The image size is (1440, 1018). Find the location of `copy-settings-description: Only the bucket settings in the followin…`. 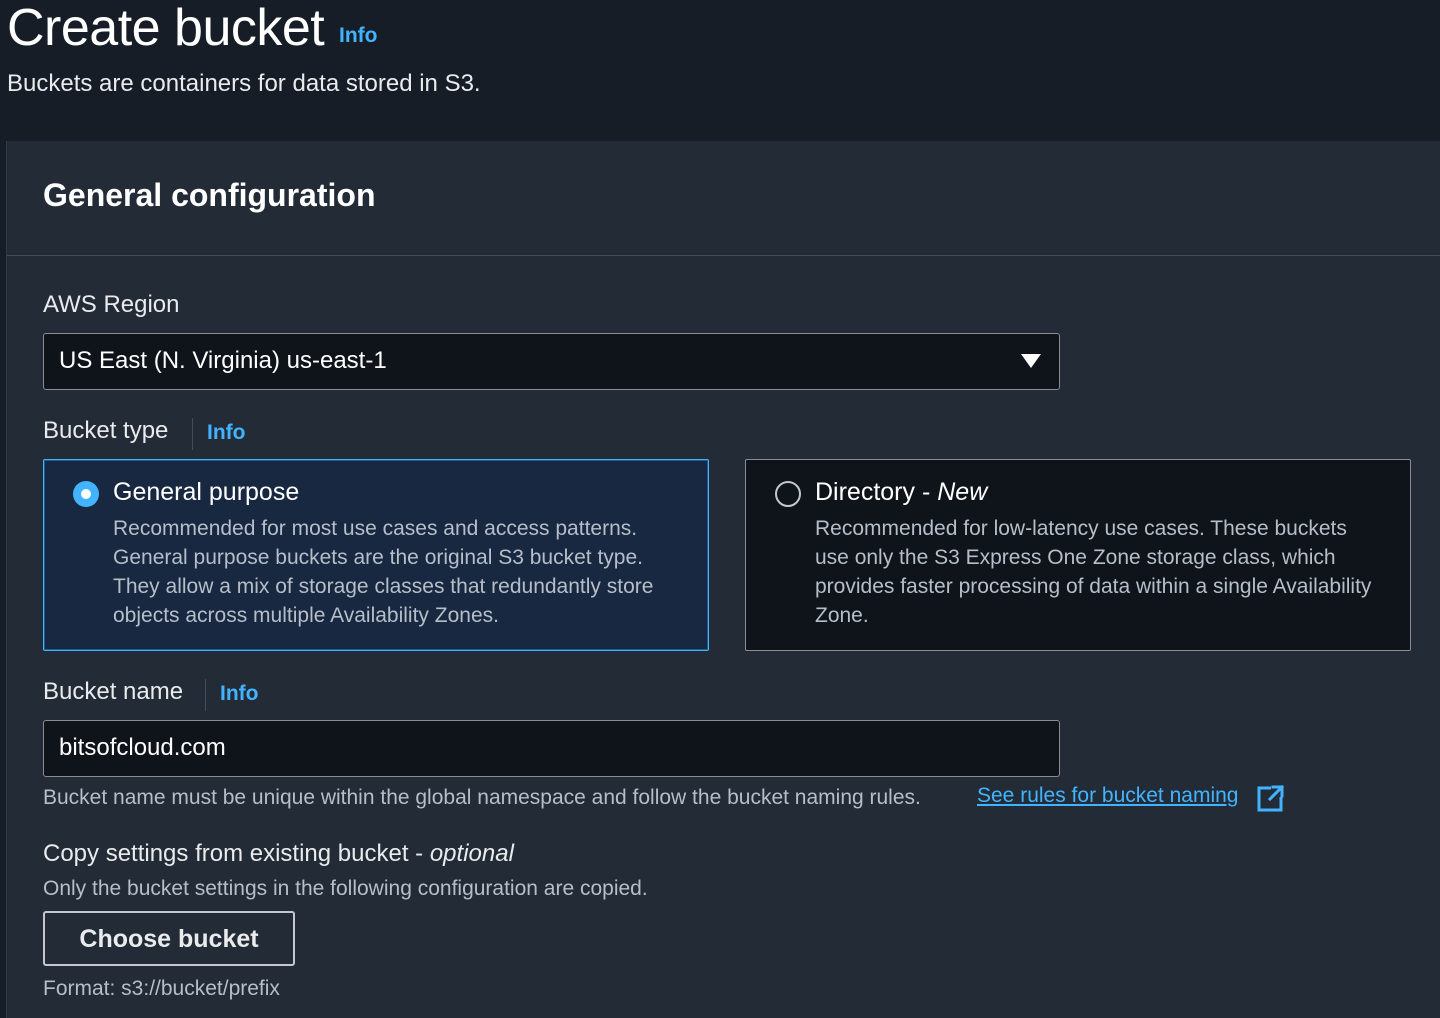

copy-settings-description: Only the bucket settings in the followin… is located at coordinates (345, 888).